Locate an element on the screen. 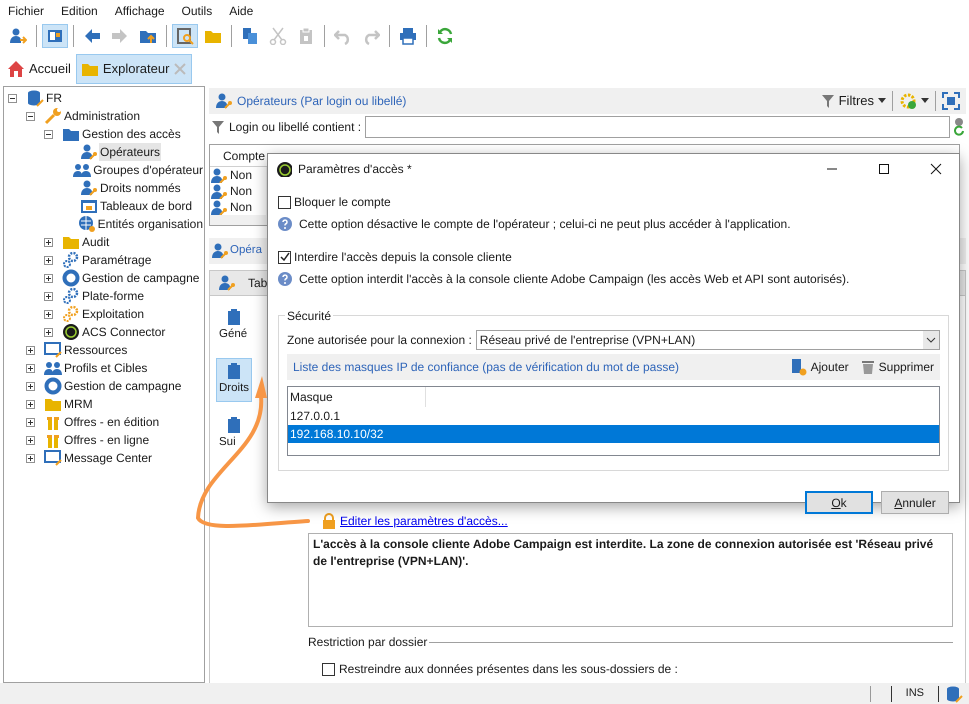  tree-item: Tableaux de bord is located at coordinates (146, 206).